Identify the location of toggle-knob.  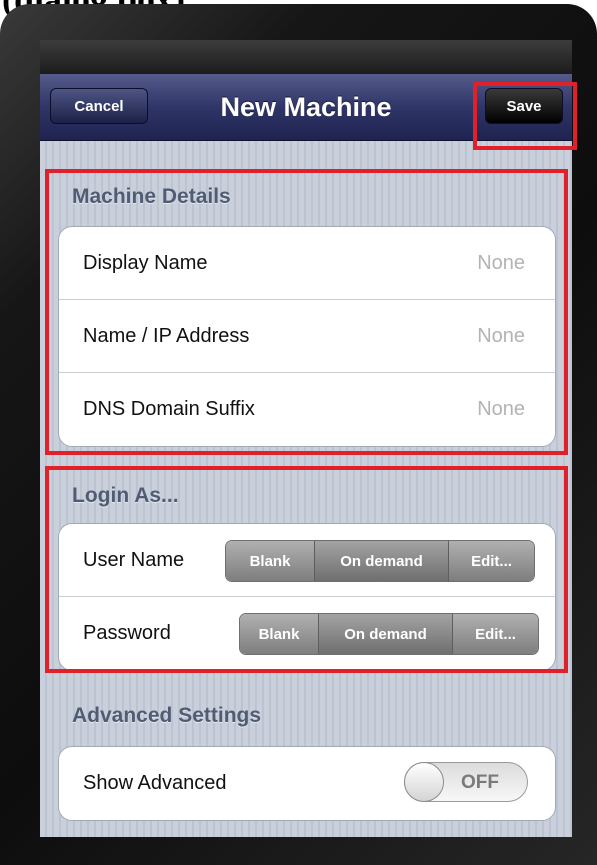
(424, 782).